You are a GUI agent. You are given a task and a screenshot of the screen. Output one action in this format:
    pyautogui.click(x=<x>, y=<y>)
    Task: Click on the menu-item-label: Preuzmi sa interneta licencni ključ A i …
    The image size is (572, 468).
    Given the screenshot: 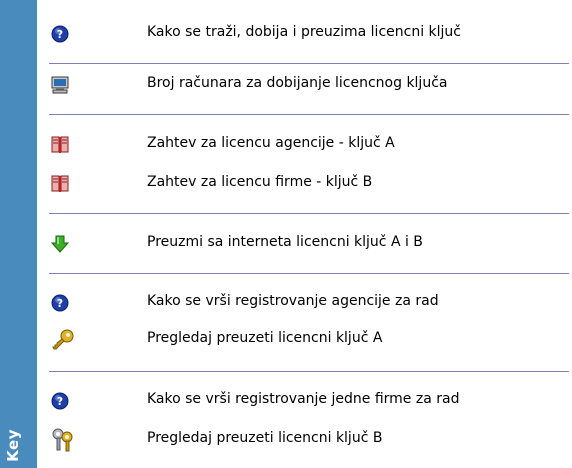 What is the action you would take?
    pyautogui.click(x=285, y=242)
    